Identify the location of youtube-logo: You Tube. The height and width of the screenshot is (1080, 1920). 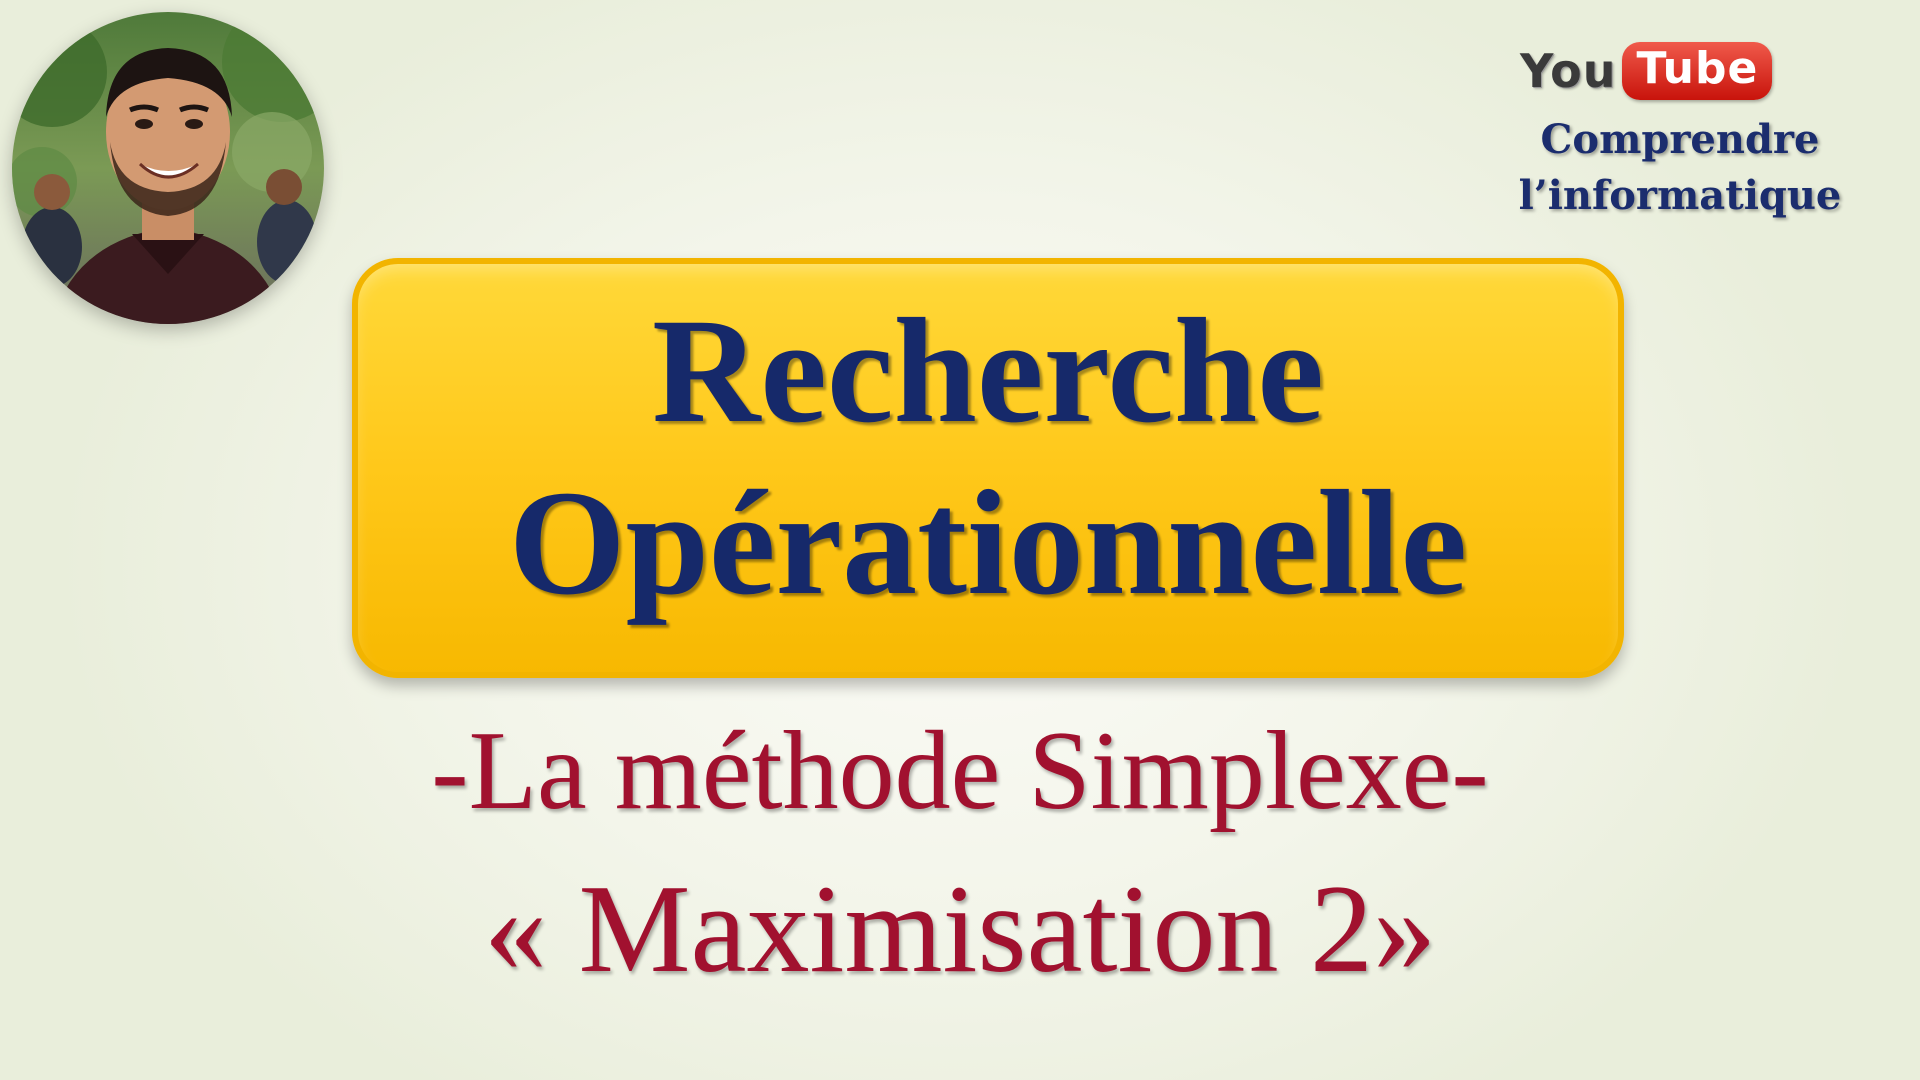
(1646, 71).